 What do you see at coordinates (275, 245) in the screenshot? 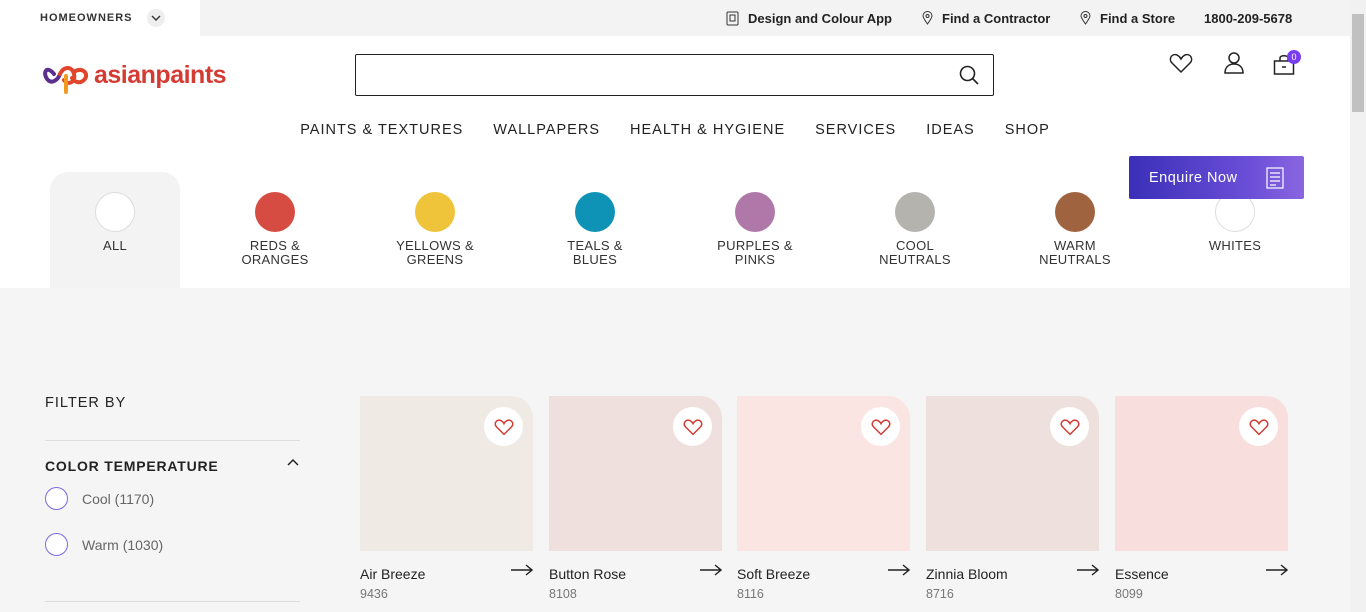
I see `family-label: REDS &` at bounding box center [275, 245].